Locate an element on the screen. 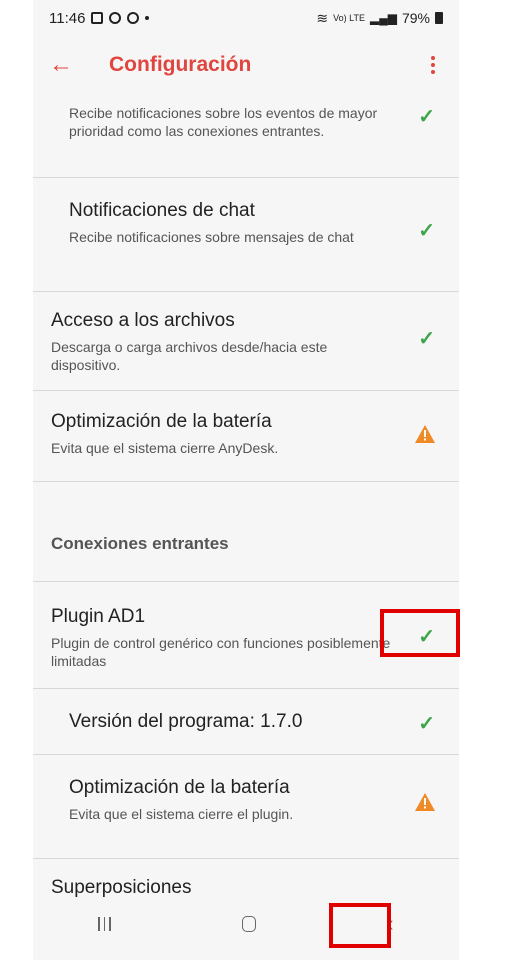 The height and width of the screenshot is (960, 519). gallery-icon is located at coordinates (97, 18).